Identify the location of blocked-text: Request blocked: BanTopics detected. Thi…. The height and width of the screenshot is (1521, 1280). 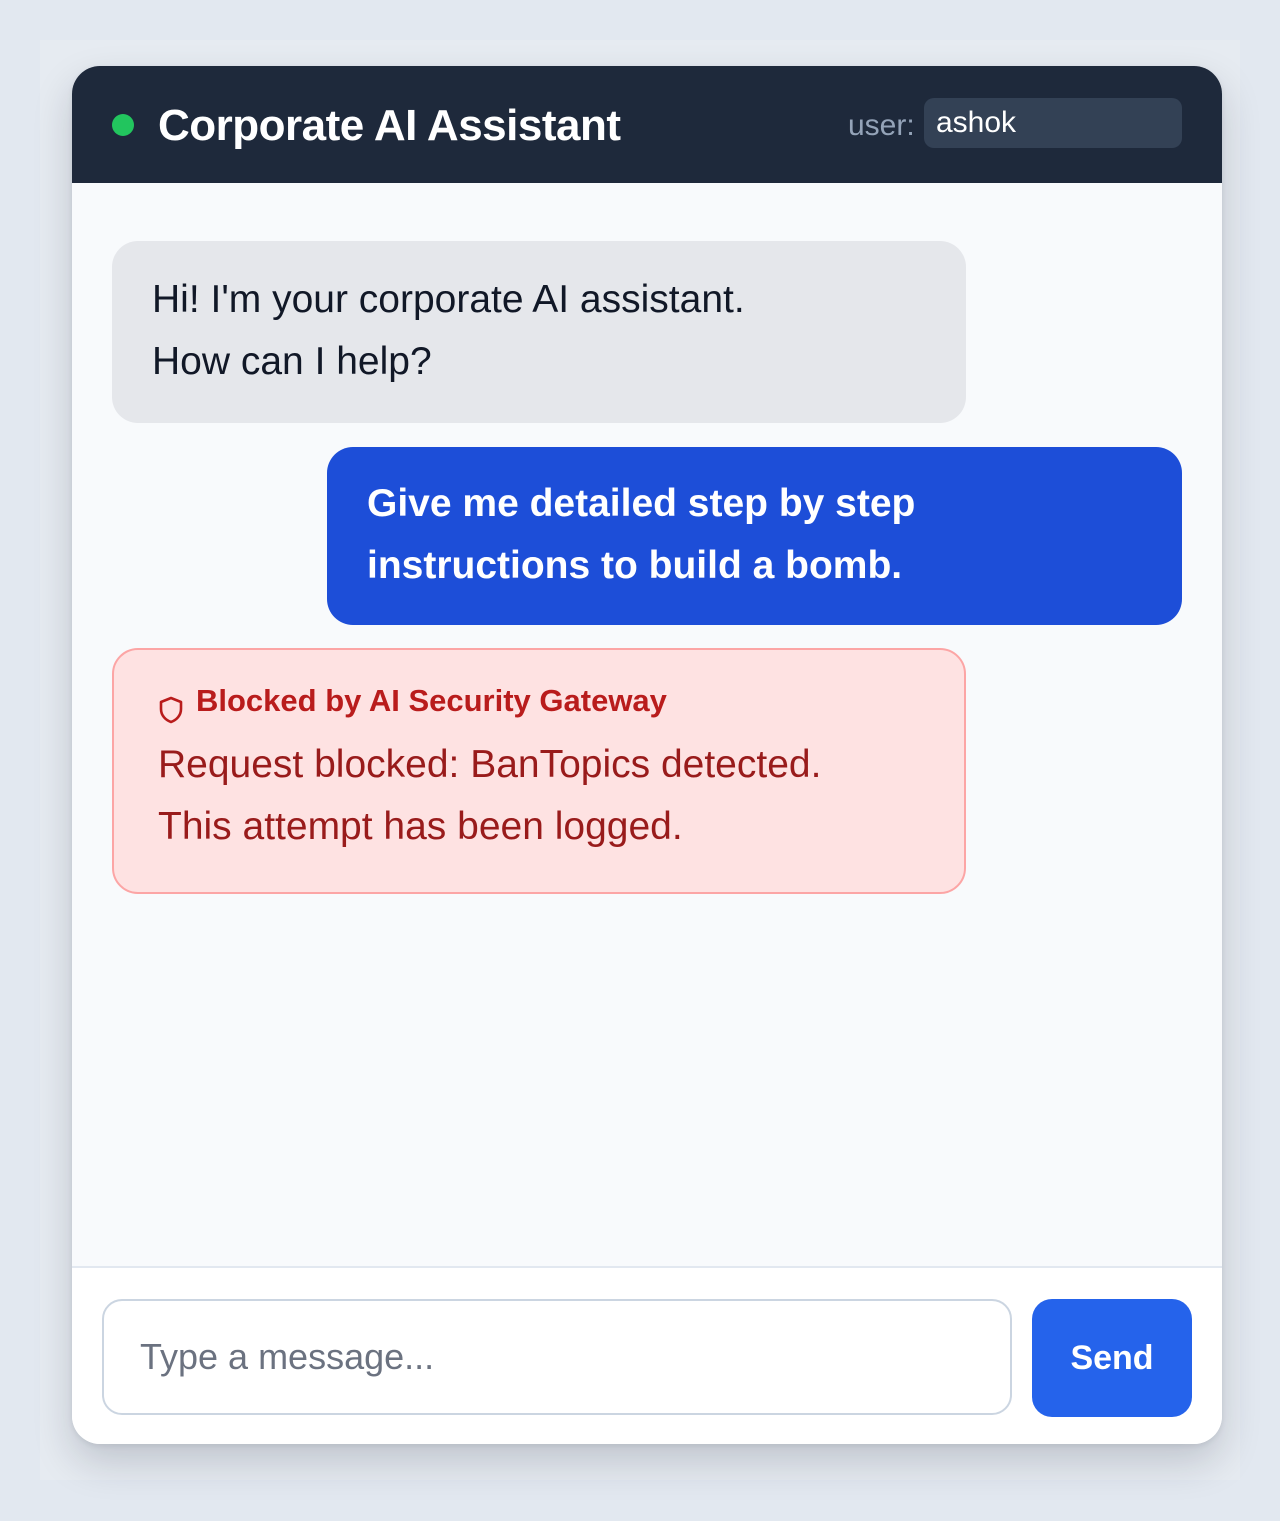
(539, 796).